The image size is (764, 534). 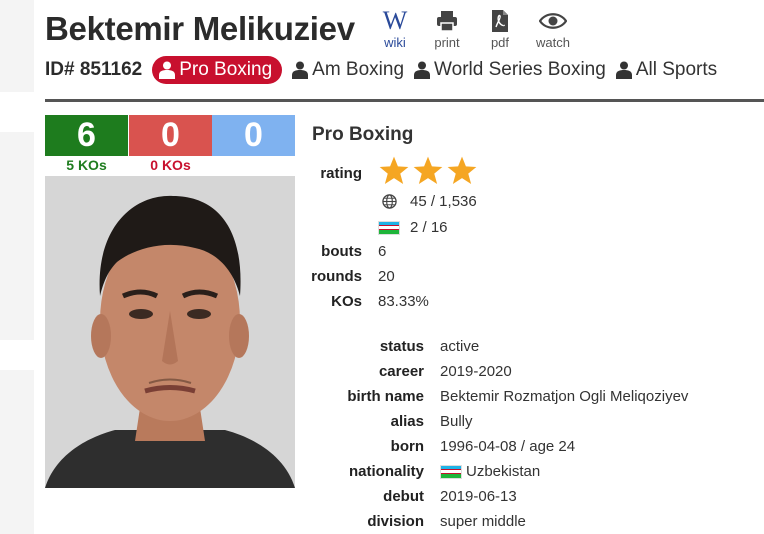 I want to click on eye-icon, so click(x=553, y=21).